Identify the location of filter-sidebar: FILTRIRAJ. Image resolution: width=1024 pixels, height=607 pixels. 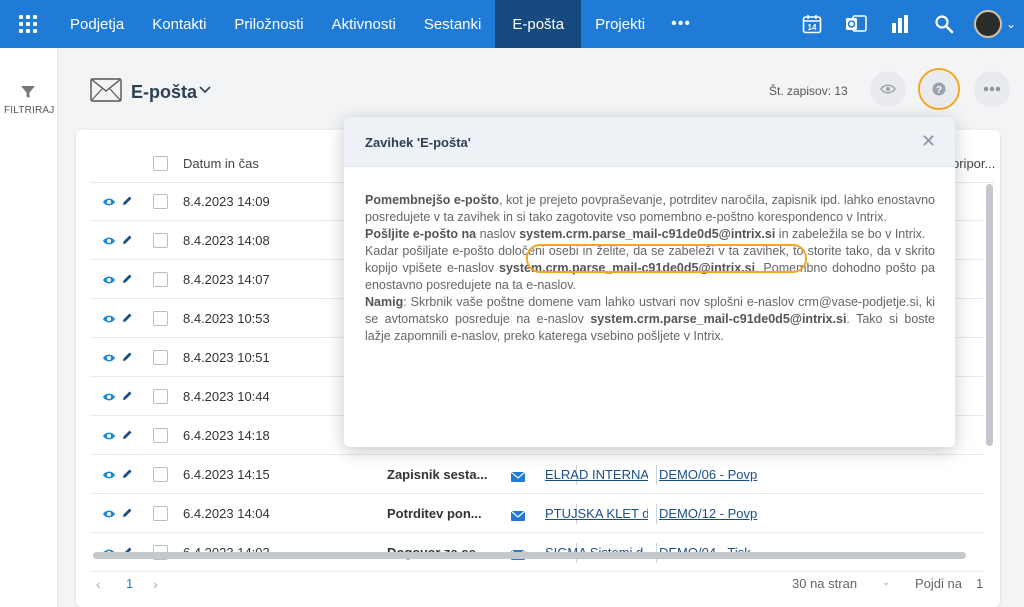
(29, 327).